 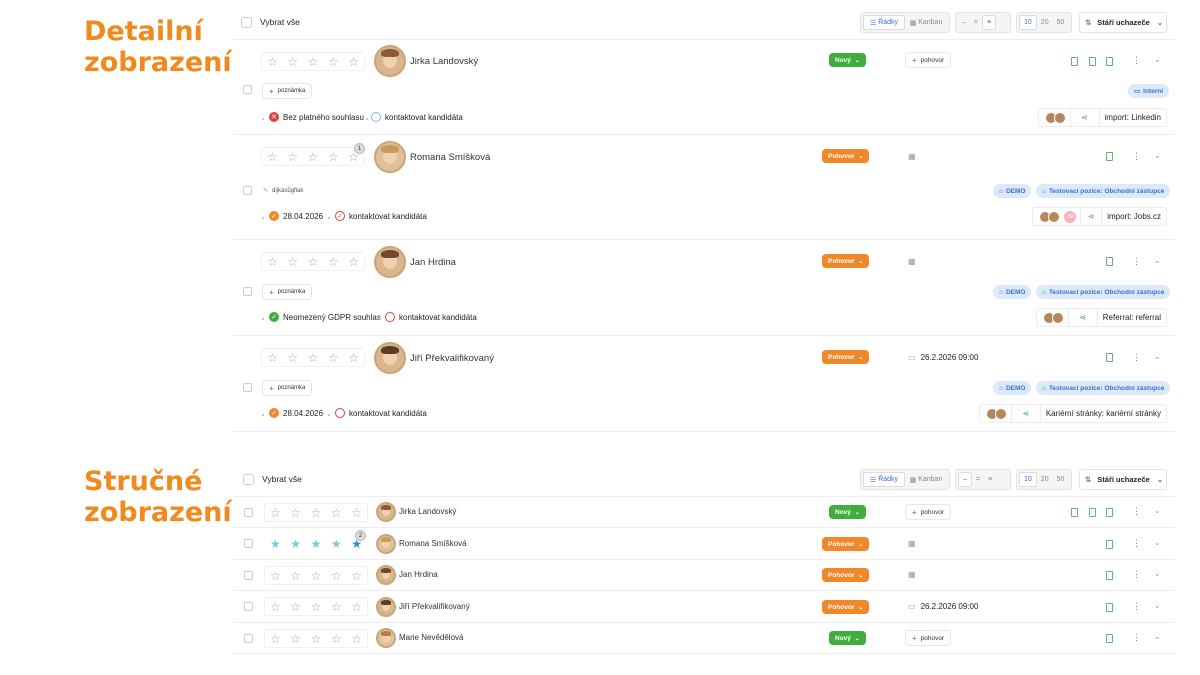 I want to click on add-note-button: + poznámka, so click(x=287, y=91).